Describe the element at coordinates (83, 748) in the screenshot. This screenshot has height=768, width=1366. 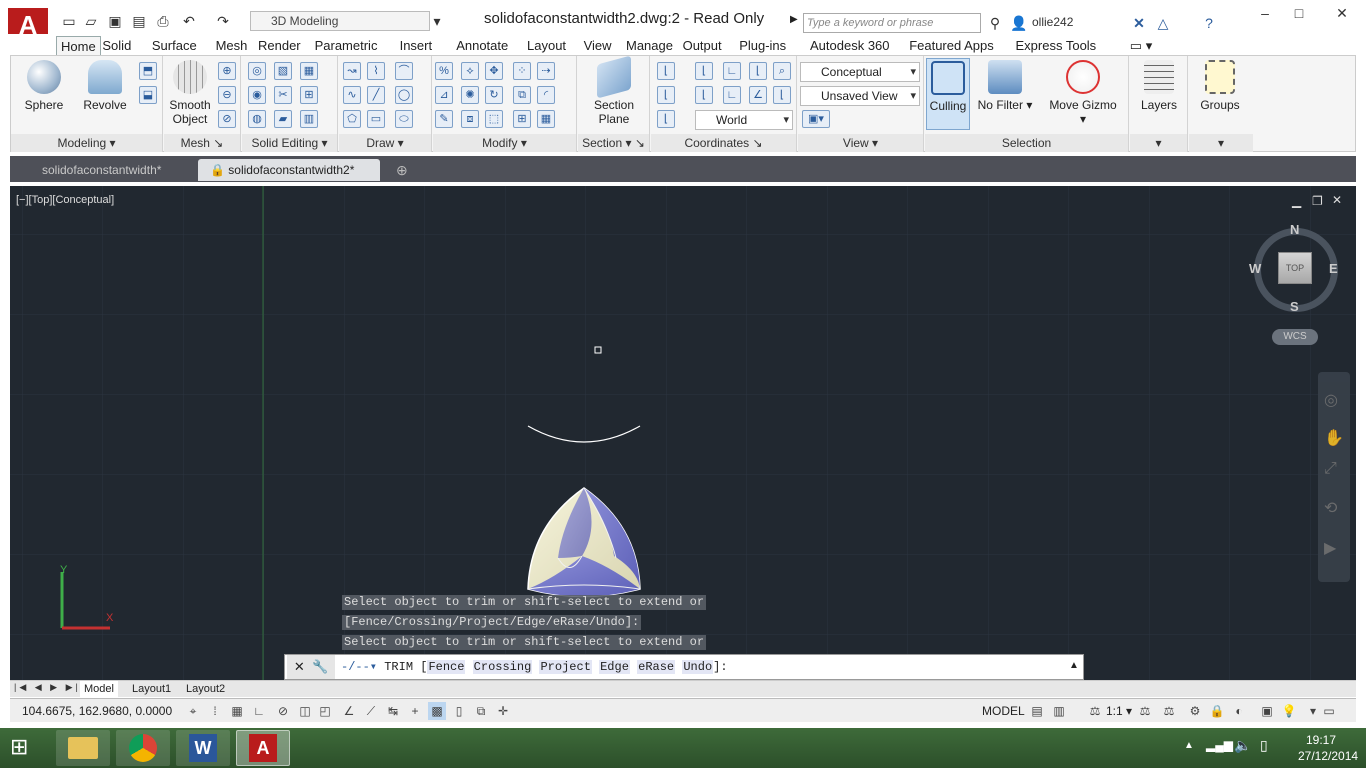
I see `file-explorer-icon` at that location.